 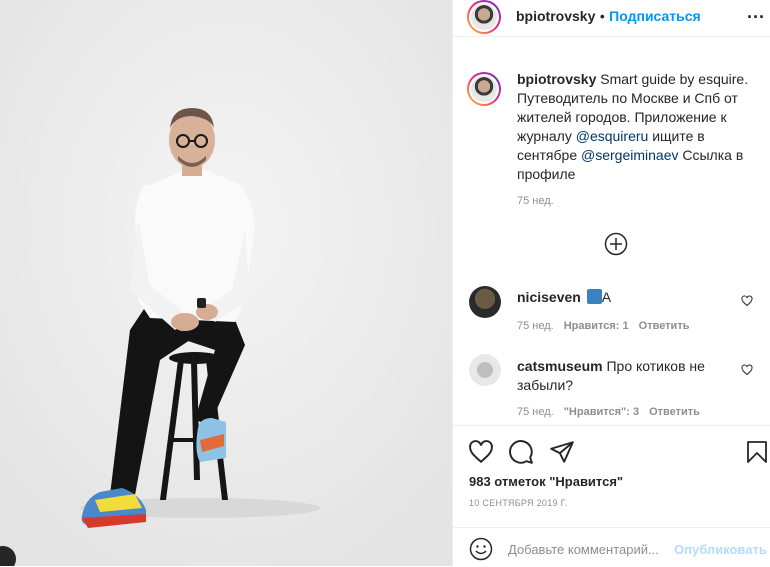 I want to click on comment-likes: Нравится: 1, so click(x=596, y=326).